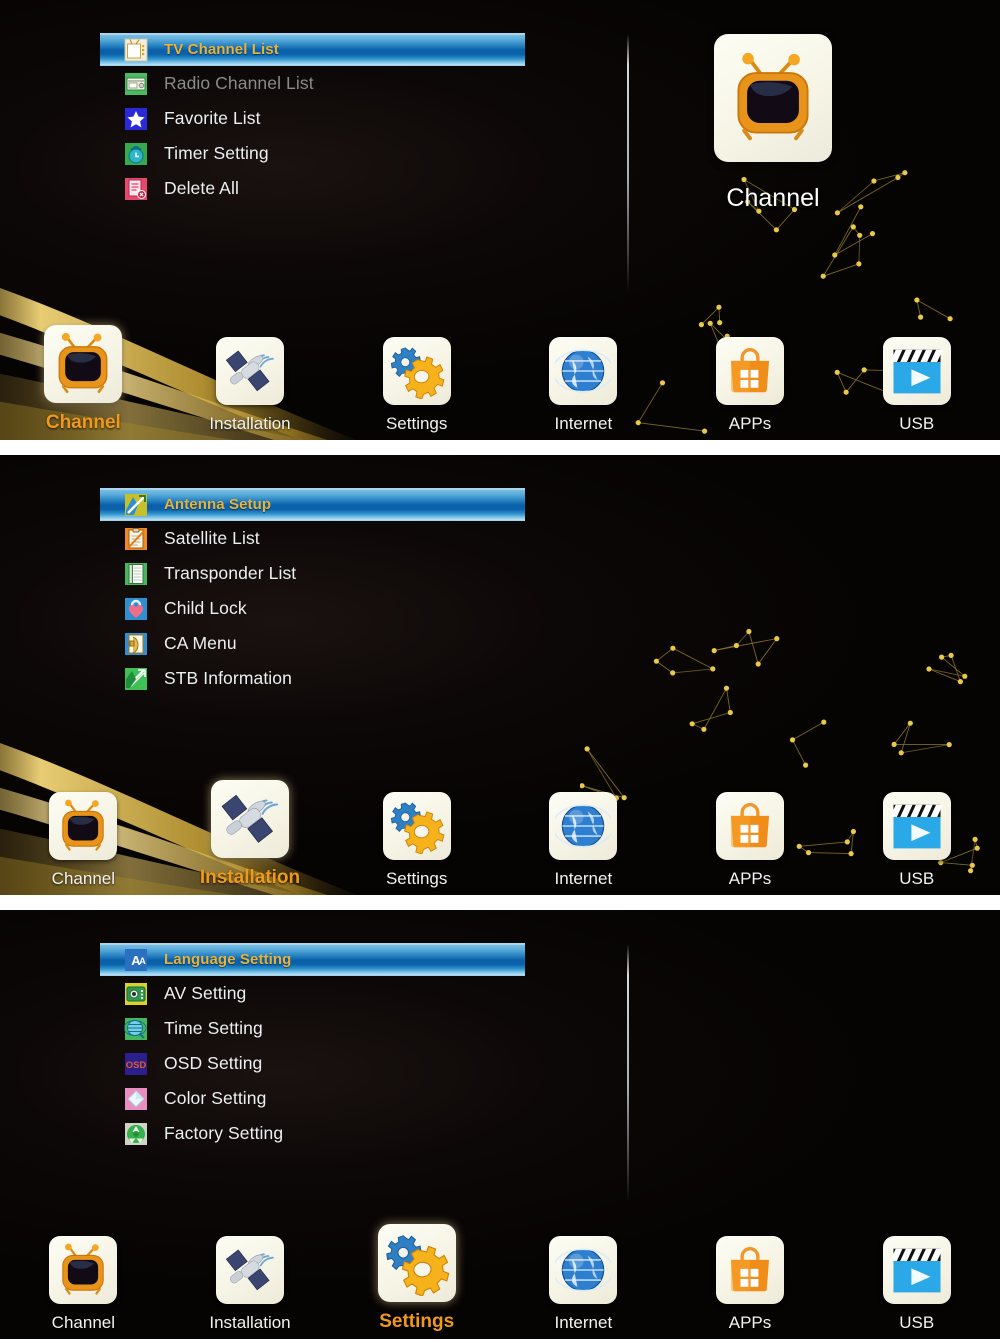 This screenshot has width=1000, height=1339. I want to click on recycle-icon, so click(136, 1134).